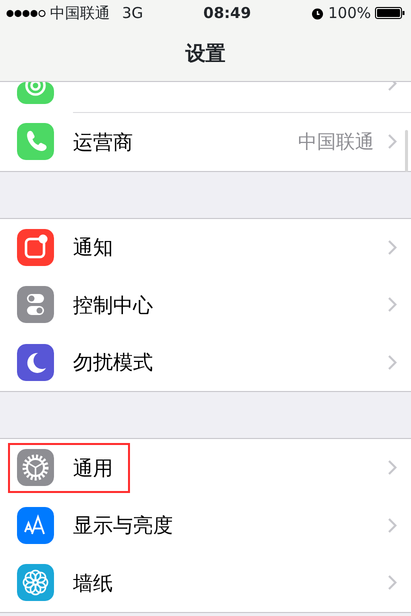 The image size is (411, 616). I want to click on row-label: 墙纸, so click(93, 583).